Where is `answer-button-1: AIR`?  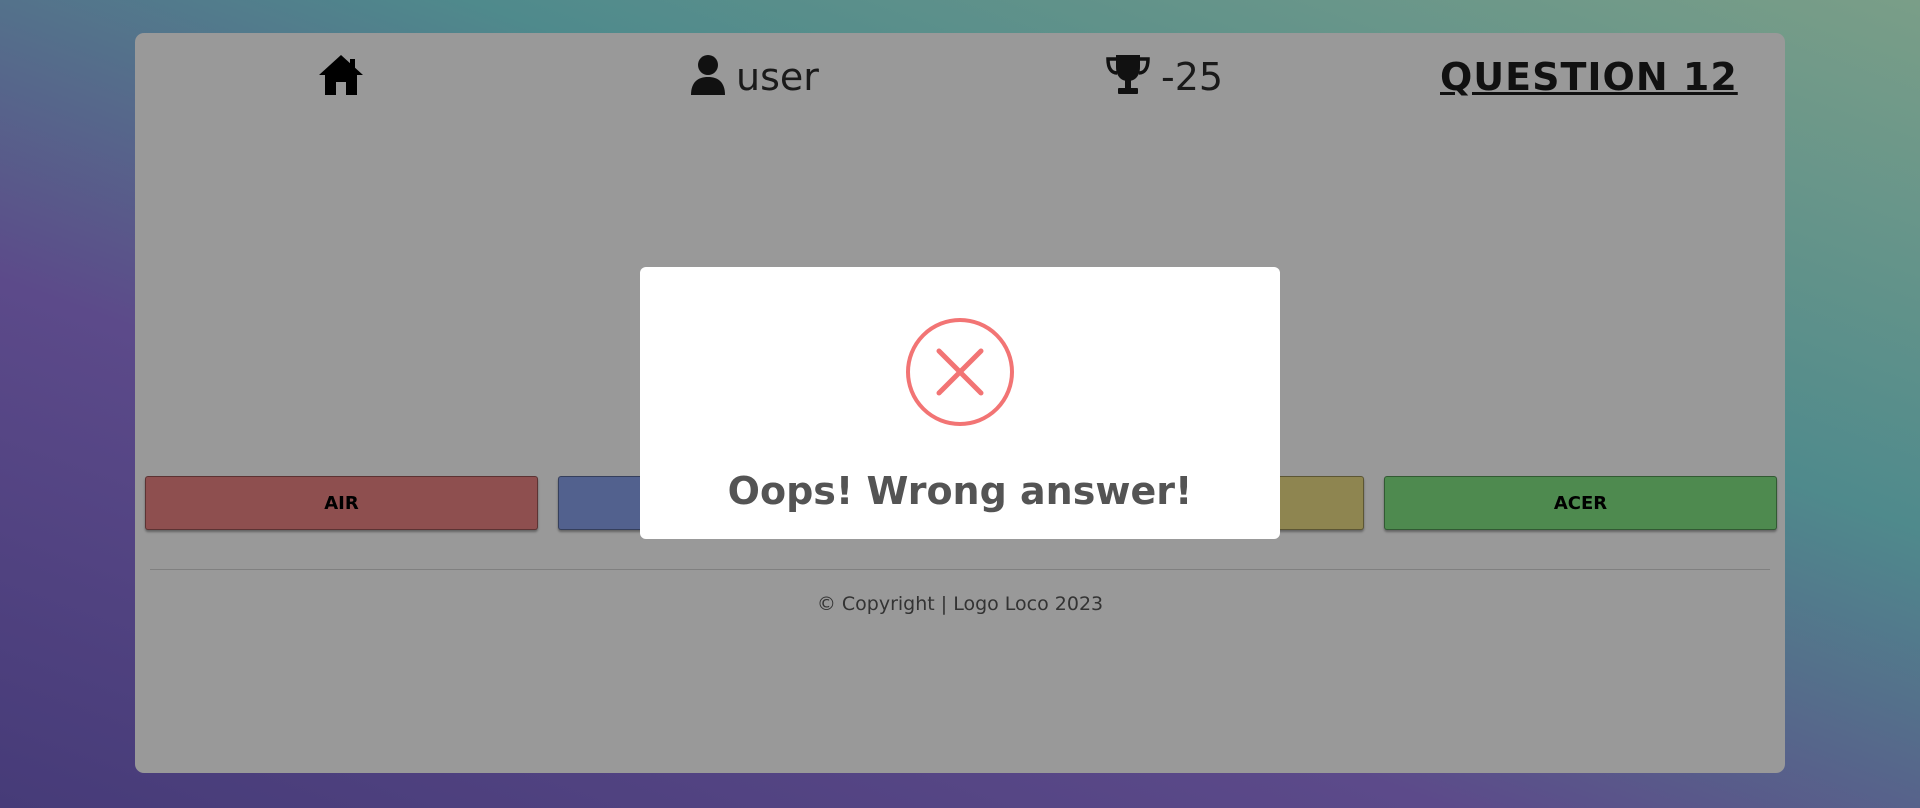
answer-button-1: AIR is located at coordinates (341, 503).